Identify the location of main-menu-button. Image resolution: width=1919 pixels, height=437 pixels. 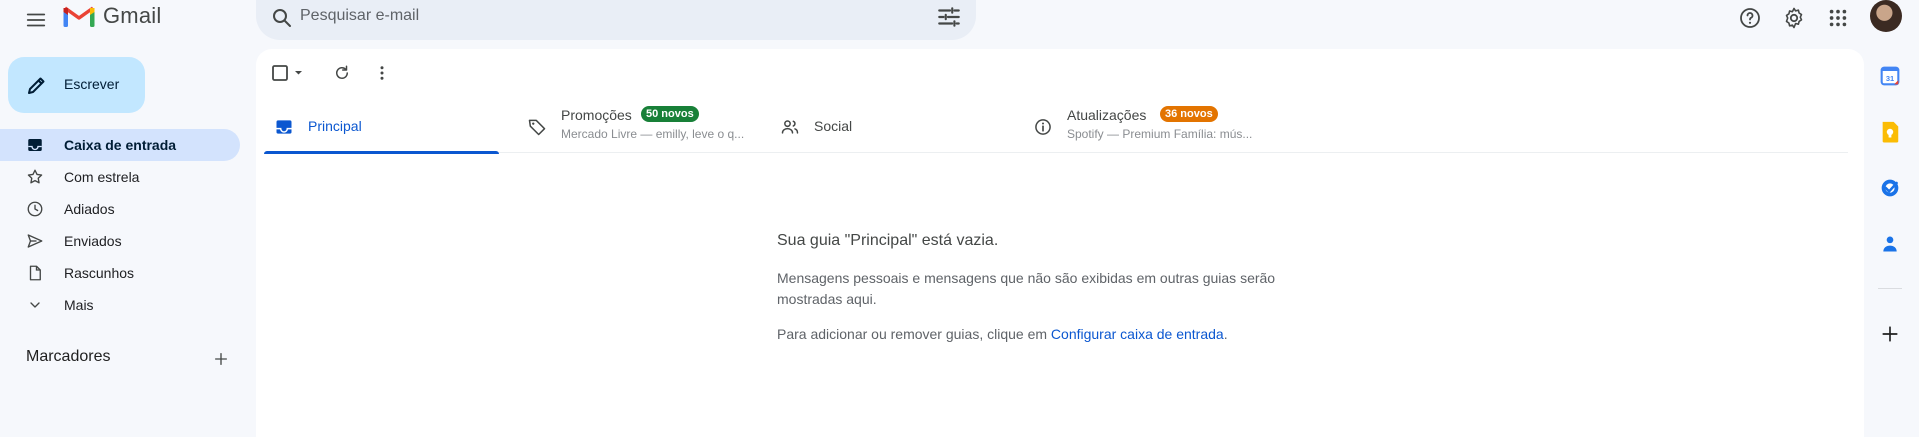
(36, 20).